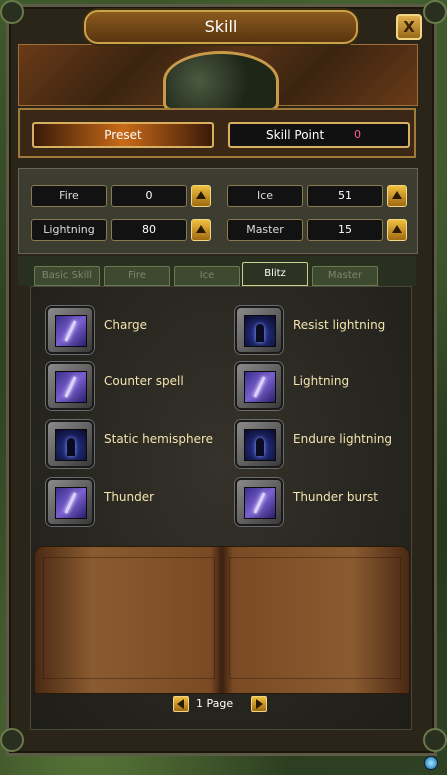 The height and width of the screenshot is (775, 447). What do you see at coordinates (336, 497) in the screenshot?
I see `skill-name: Thunder burst` at bounding box center [336, 497].